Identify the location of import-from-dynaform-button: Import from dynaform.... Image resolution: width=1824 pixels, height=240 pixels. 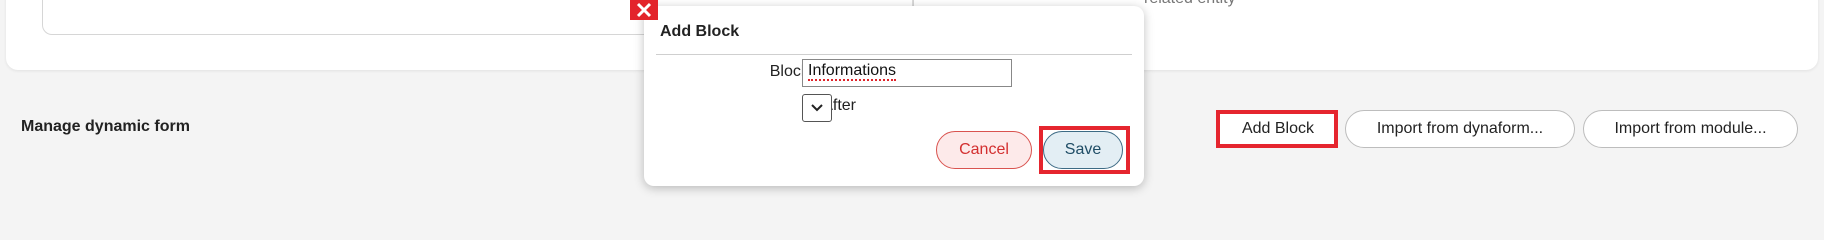
(1460, 129).